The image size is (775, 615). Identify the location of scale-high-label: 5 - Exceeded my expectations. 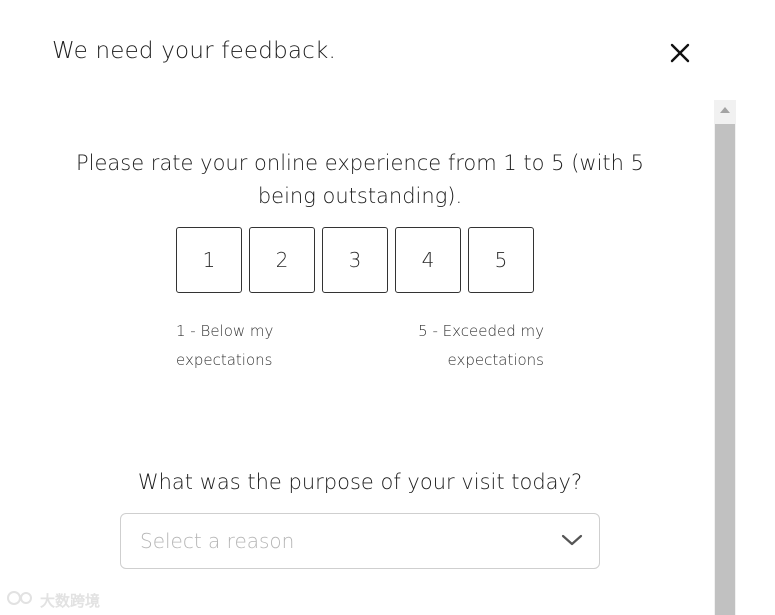
(481, 345).